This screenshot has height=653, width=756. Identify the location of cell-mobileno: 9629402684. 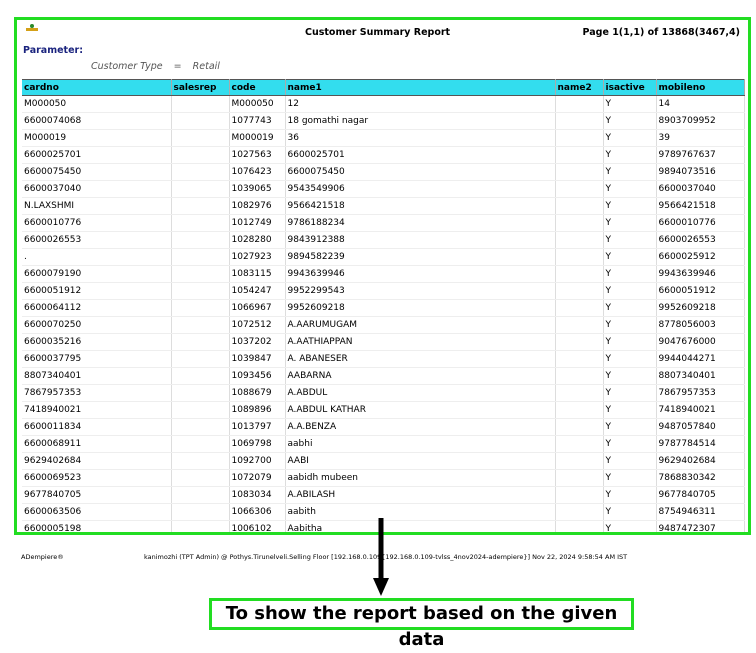
(700, 461).